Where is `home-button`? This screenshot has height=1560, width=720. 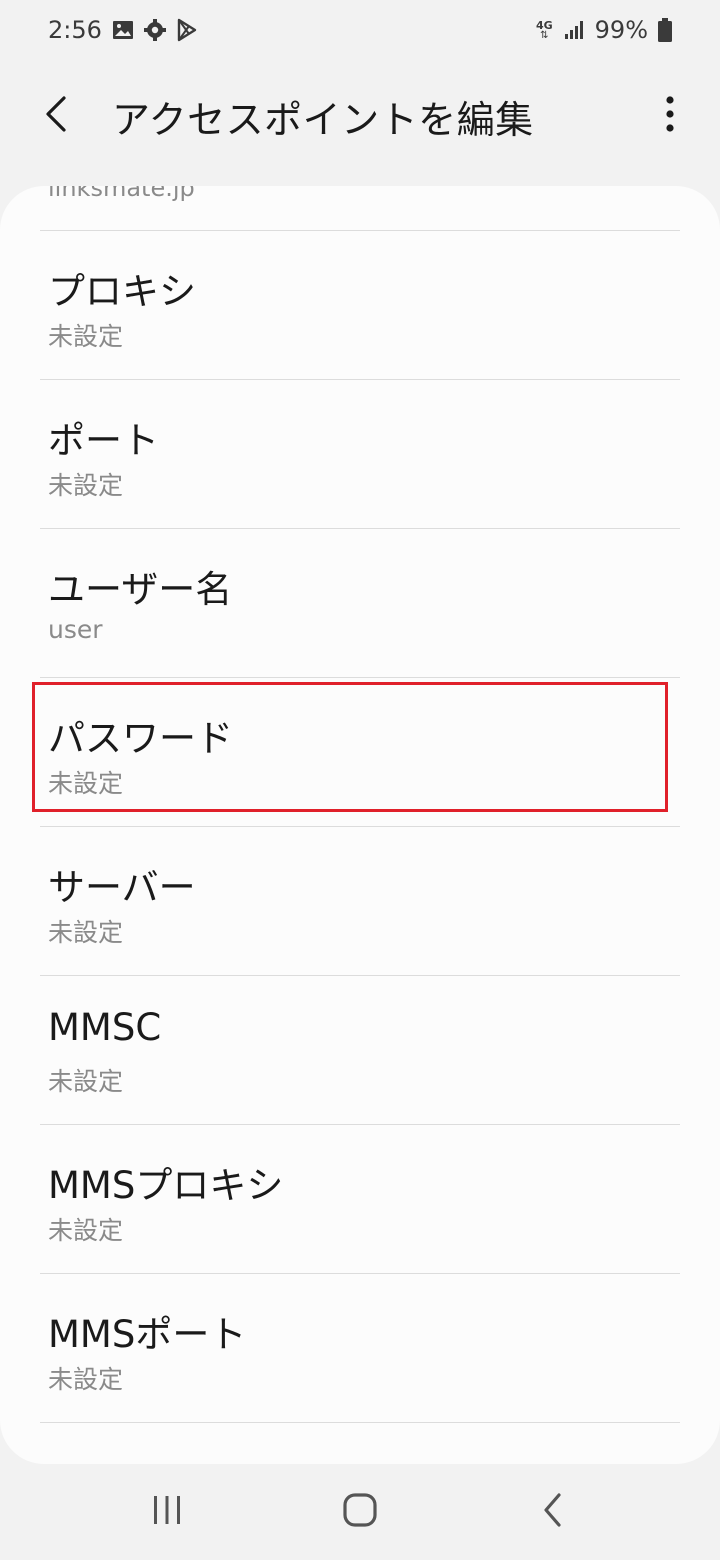 home-button is located at coordinates (360, 1512).